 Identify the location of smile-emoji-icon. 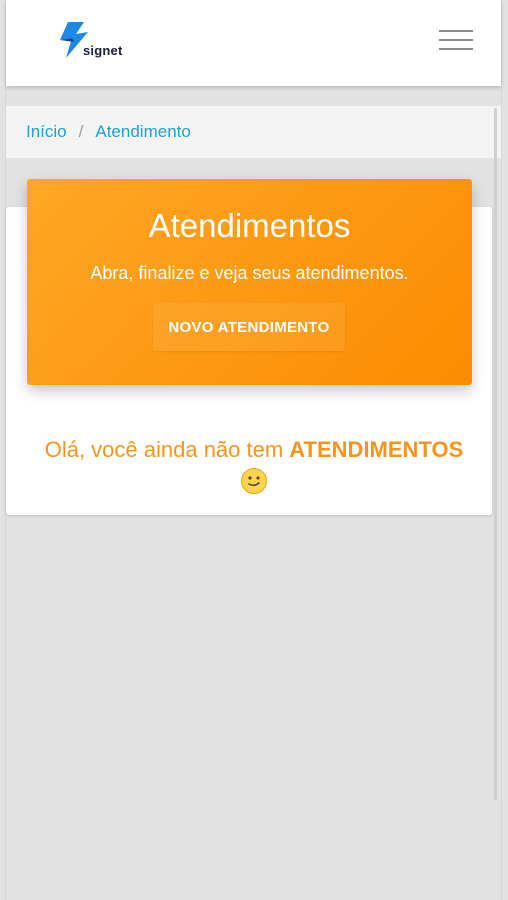
(254, 485).